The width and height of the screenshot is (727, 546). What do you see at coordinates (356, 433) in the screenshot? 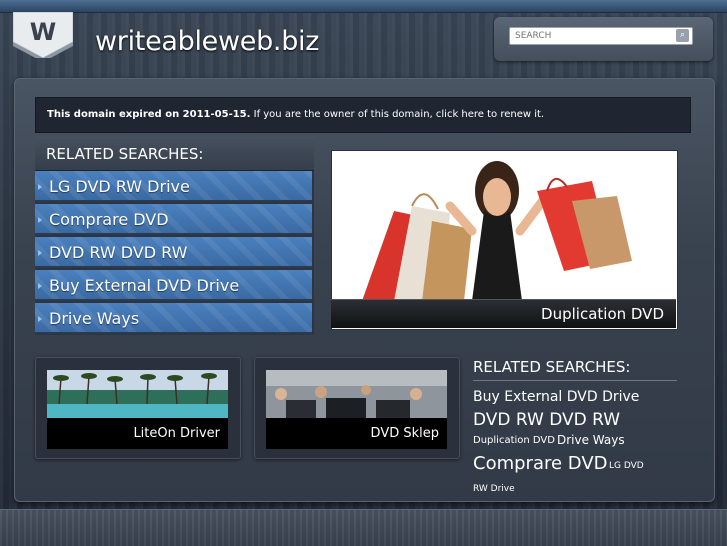
I see `thumb-caption: DVD Sklep` at bounding box center [356, 433].